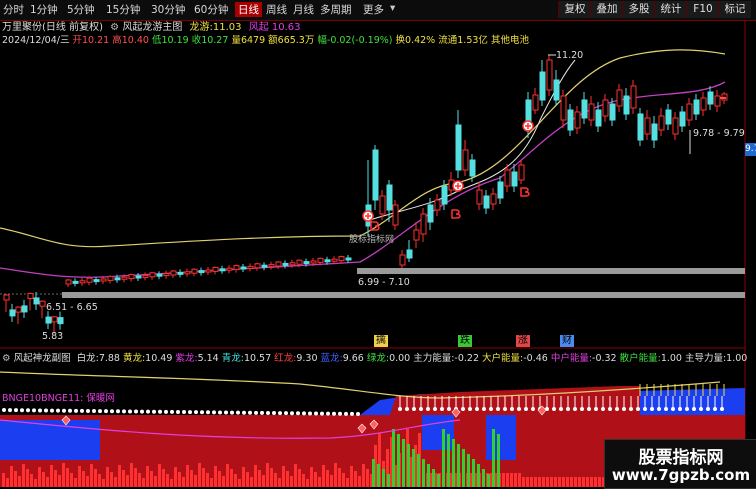 Image resolution: width=756 pixels, height=489 pixels. Describe the element at coordinates (671, 358) in the screenshot. I see `sub-item-value: 1.00` at that location.